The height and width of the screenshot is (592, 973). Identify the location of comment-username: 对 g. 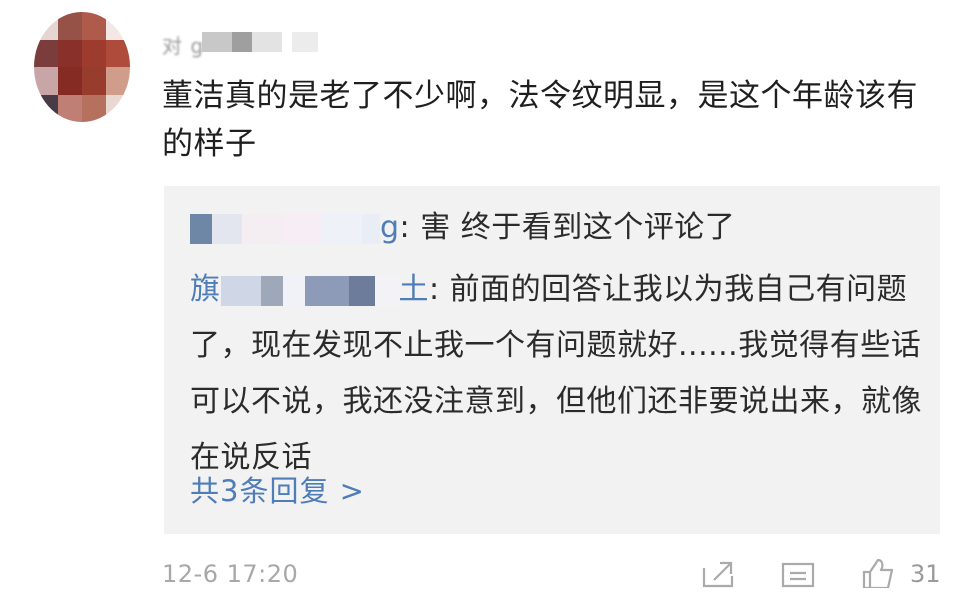
(247, 43).